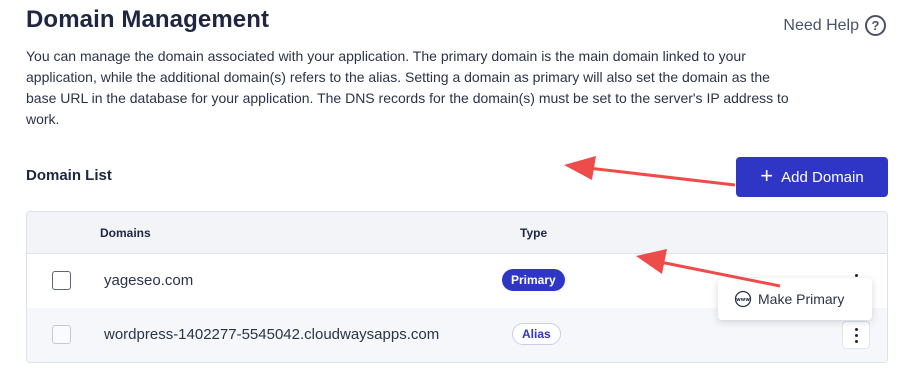 Image resolution: width=922 pixels, height=382 pixels. I want to click on domain-list-title: Domain List, so click(69, 175).